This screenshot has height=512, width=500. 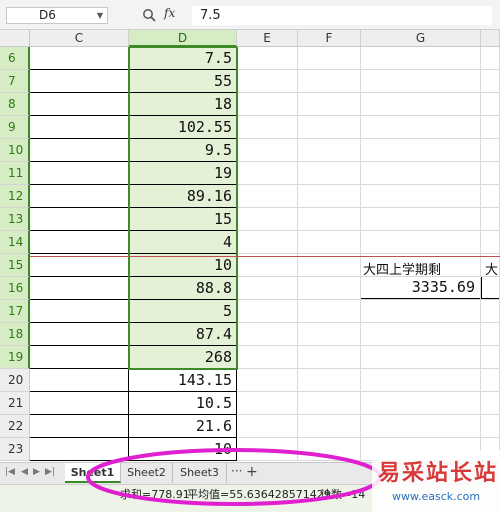 What do you see at coordinates (15, 38) in the screenshot?
I see `select-all-corner` at bounding box center [15, 38].